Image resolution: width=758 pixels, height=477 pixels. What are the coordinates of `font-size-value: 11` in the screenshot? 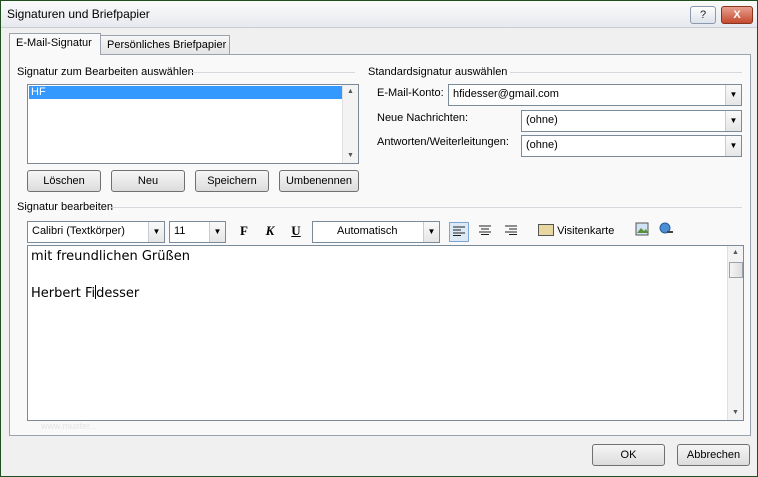 It's located at (180, 231).